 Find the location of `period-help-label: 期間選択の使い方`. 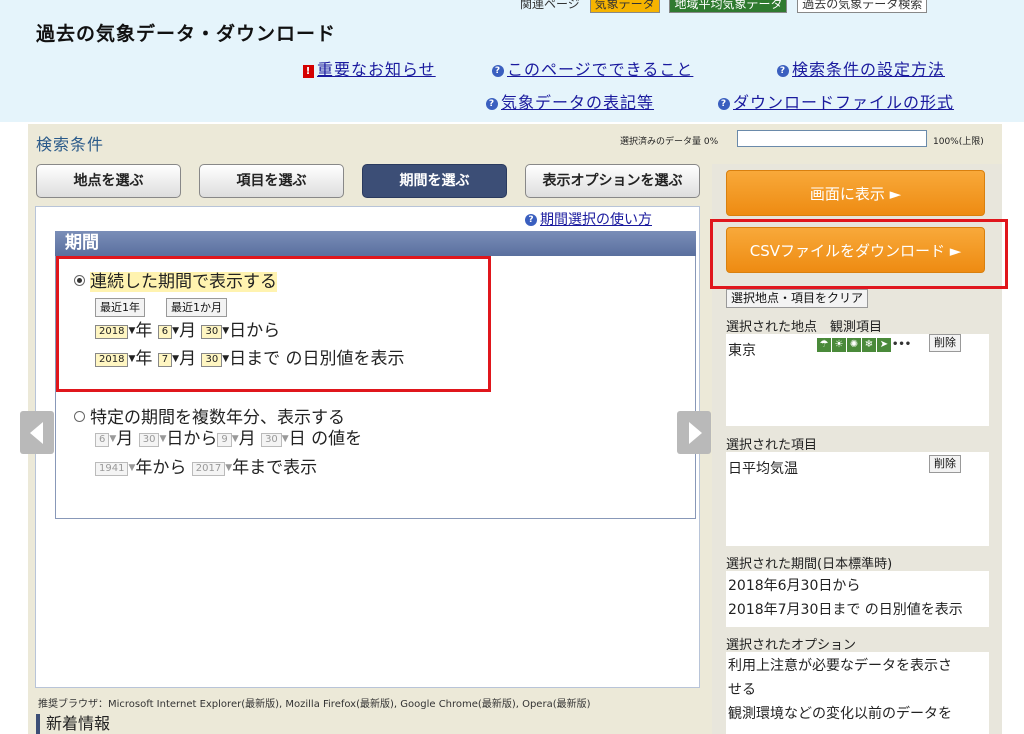

period-help-label: 期間選択の使い方 is located at coordinates (596, 220).